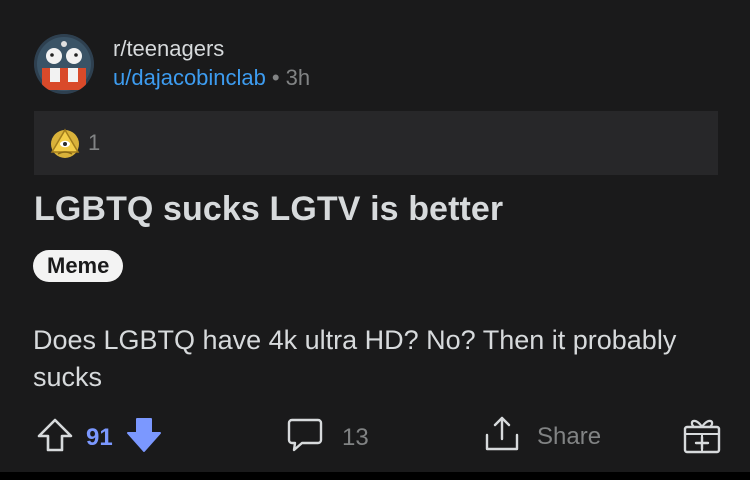  Describe the element at coordinates (55, 437) in the screenshot. I see `upvote-icon` at that location.